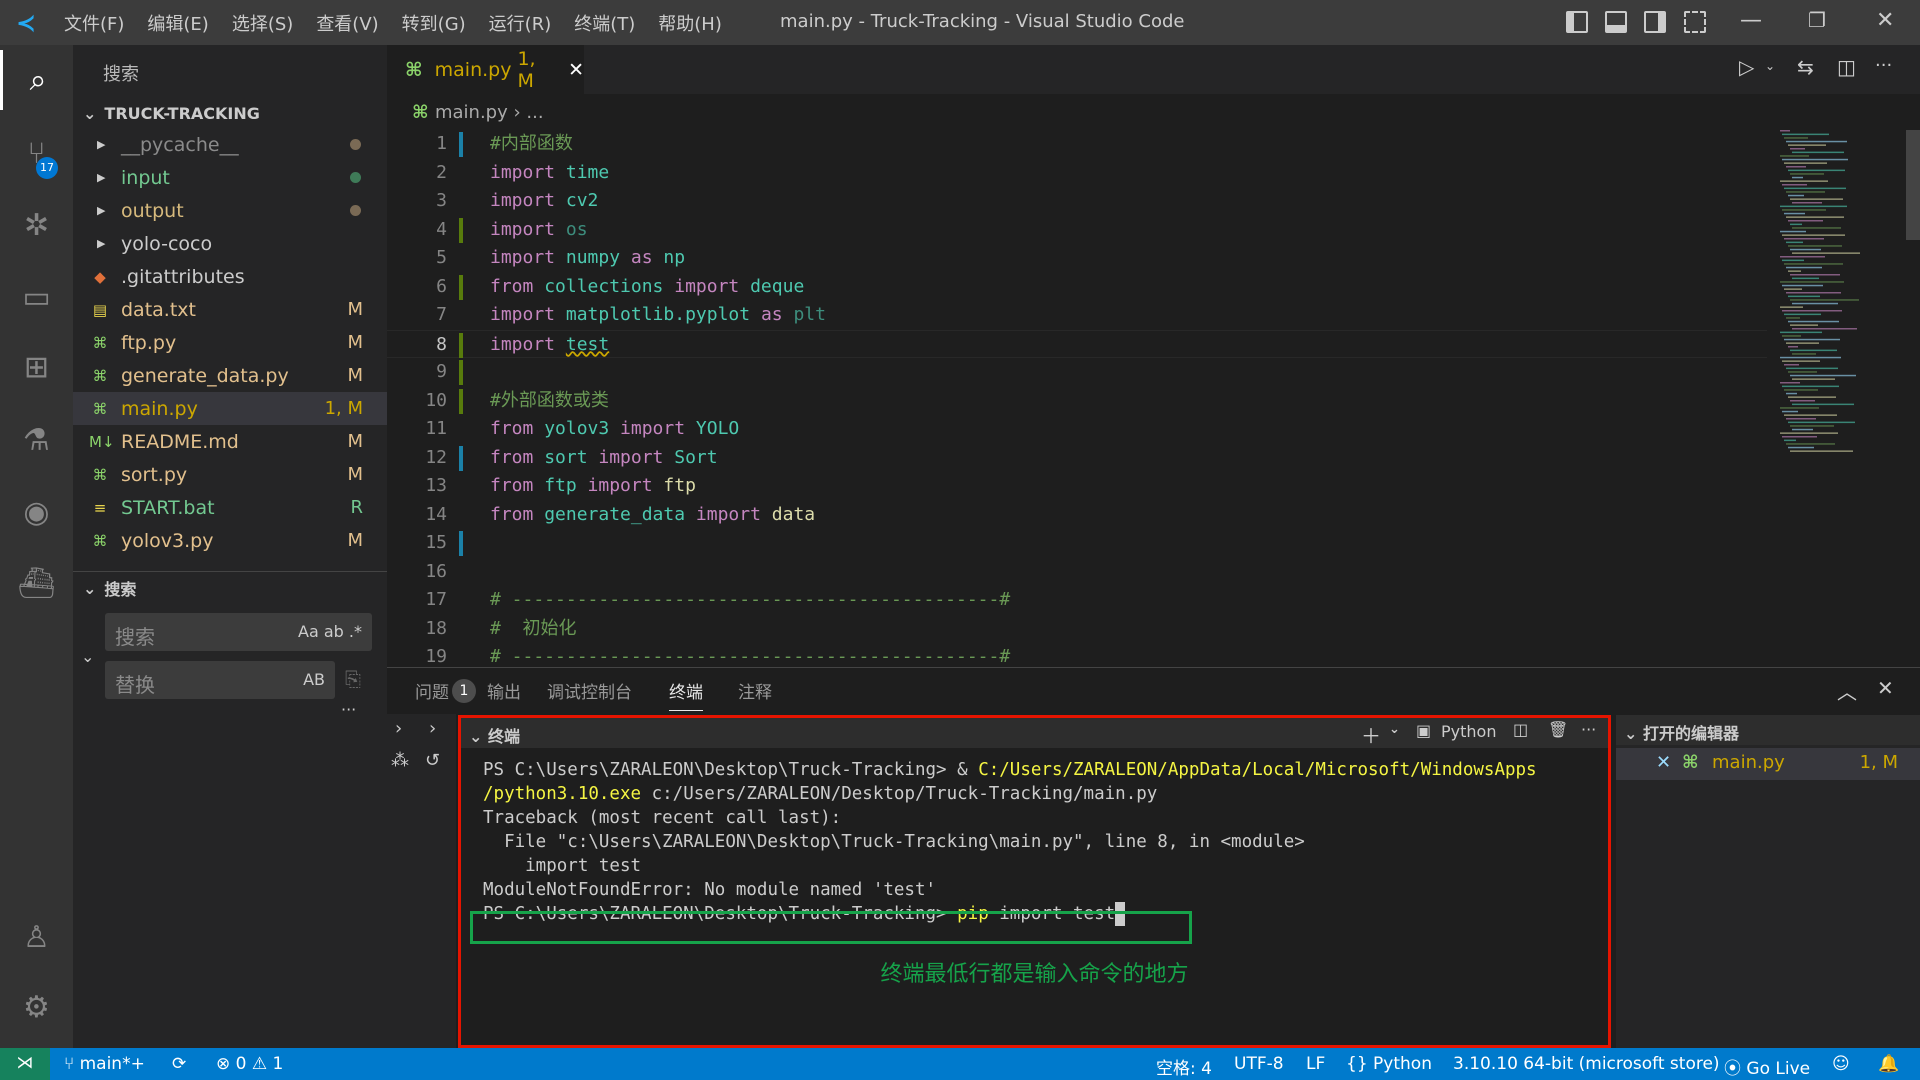 This screenshot has height=1080, width=1920. I want to click on code-line: 16, so click(1077, 572).